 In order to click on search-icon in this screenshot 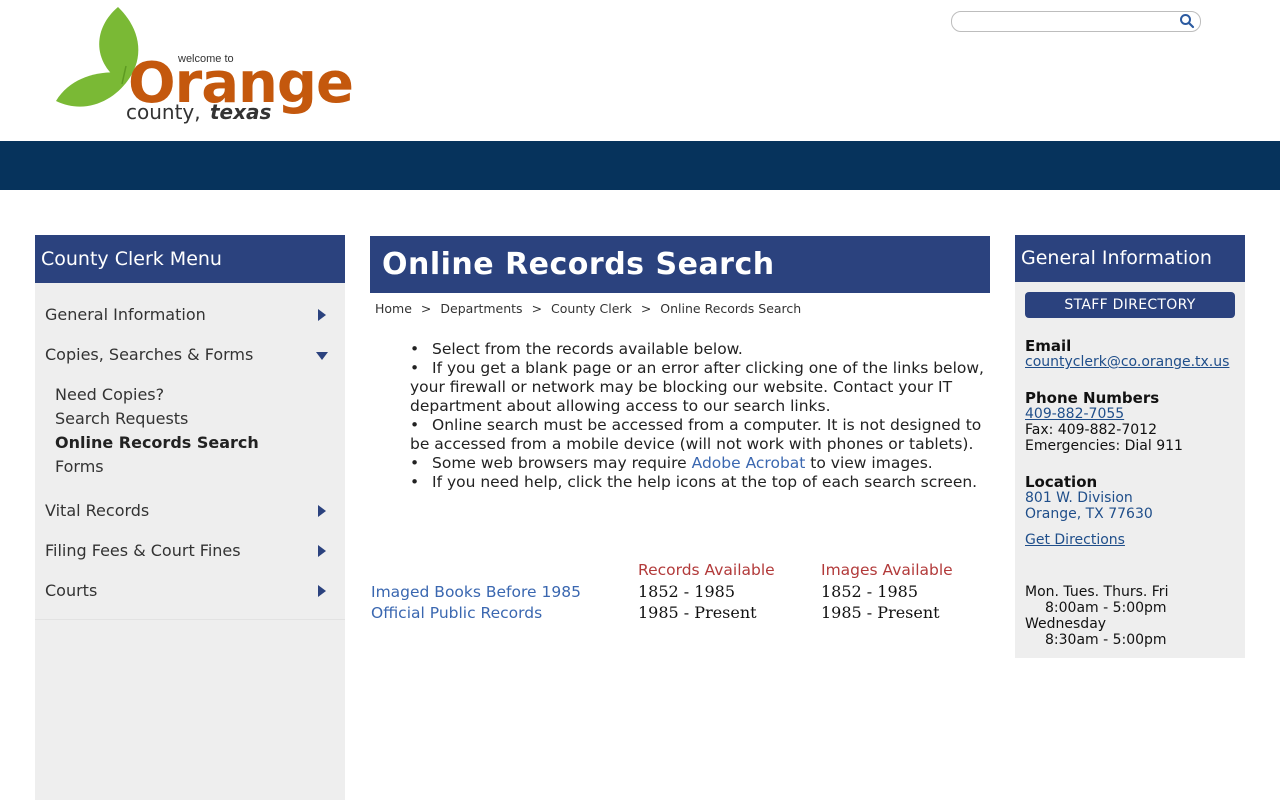, I will do `click(1187, 21)`.